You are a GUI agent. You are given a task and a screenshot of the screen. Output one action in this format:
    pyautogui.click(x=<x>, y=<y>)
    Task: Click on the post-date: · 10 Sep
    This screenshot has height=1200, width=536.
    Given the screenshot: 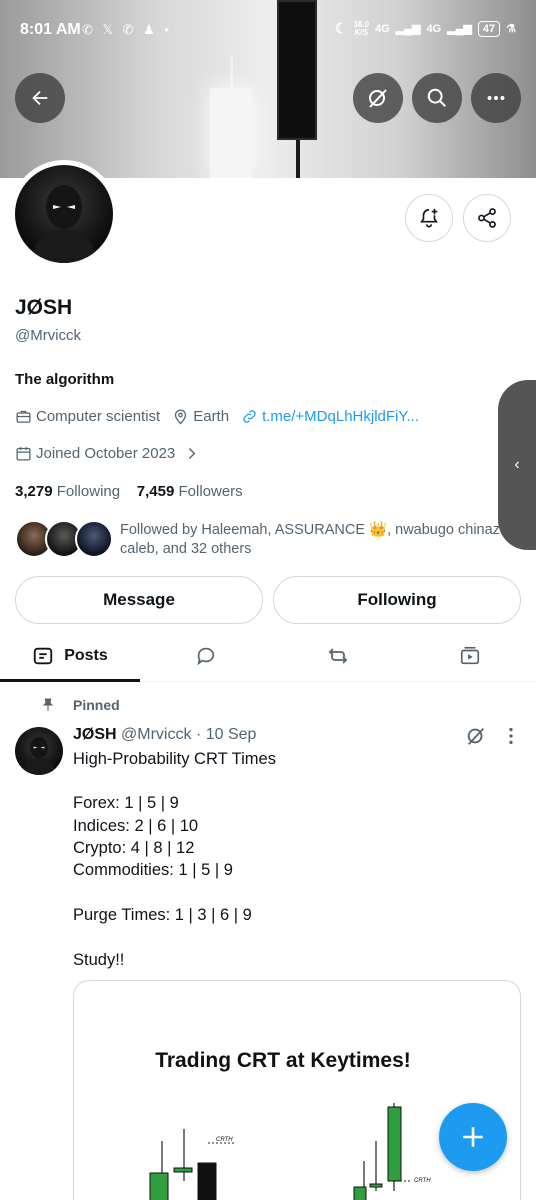 What is the action you would take?
    pyautogui.click(x=226, y=734)
    